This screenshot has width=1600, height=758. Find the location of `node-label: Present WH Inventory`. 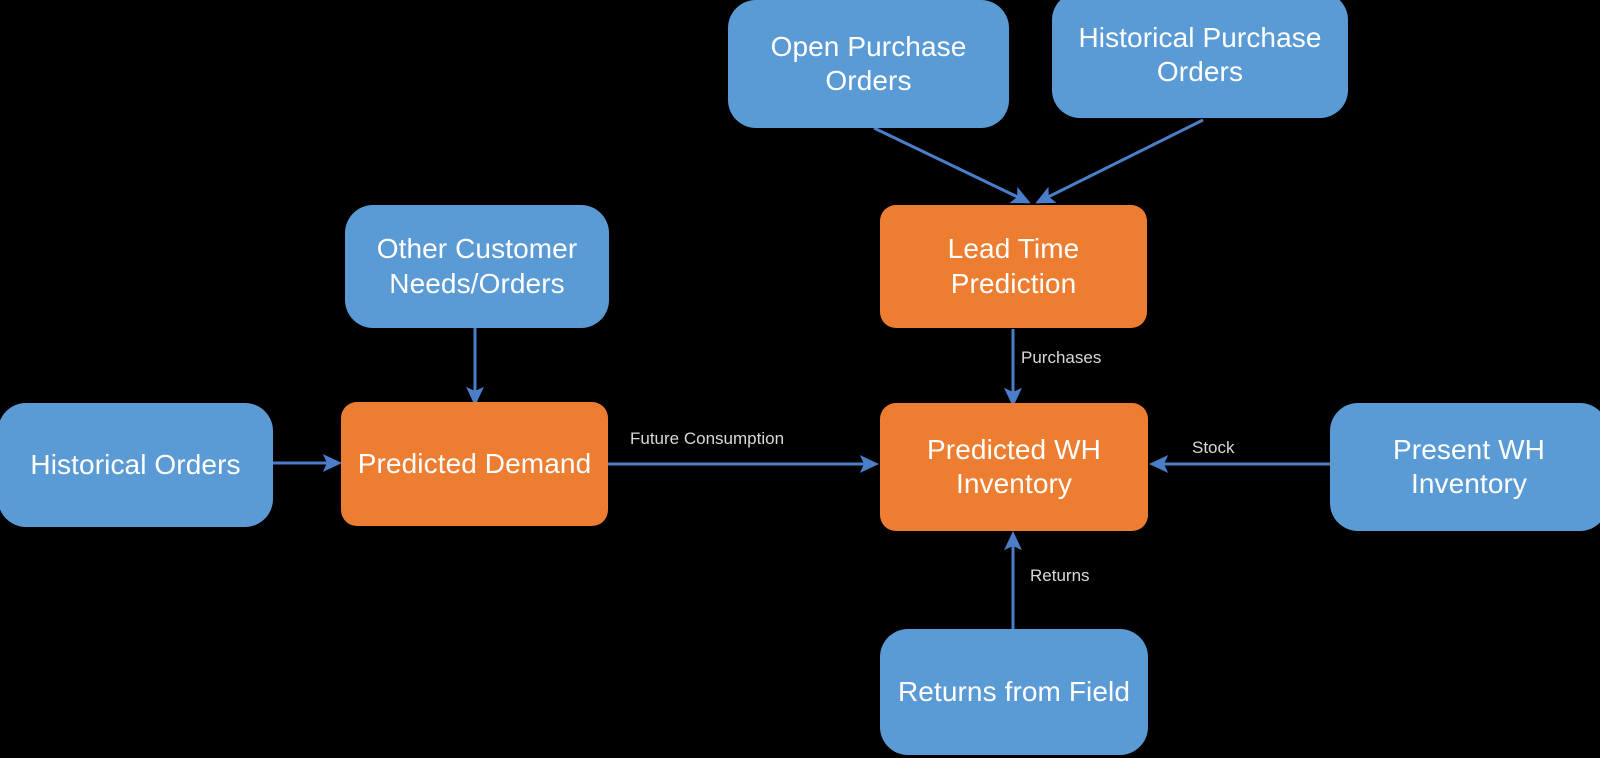

node-label: Present WH Inventory is located at coordinates (1469, 466).